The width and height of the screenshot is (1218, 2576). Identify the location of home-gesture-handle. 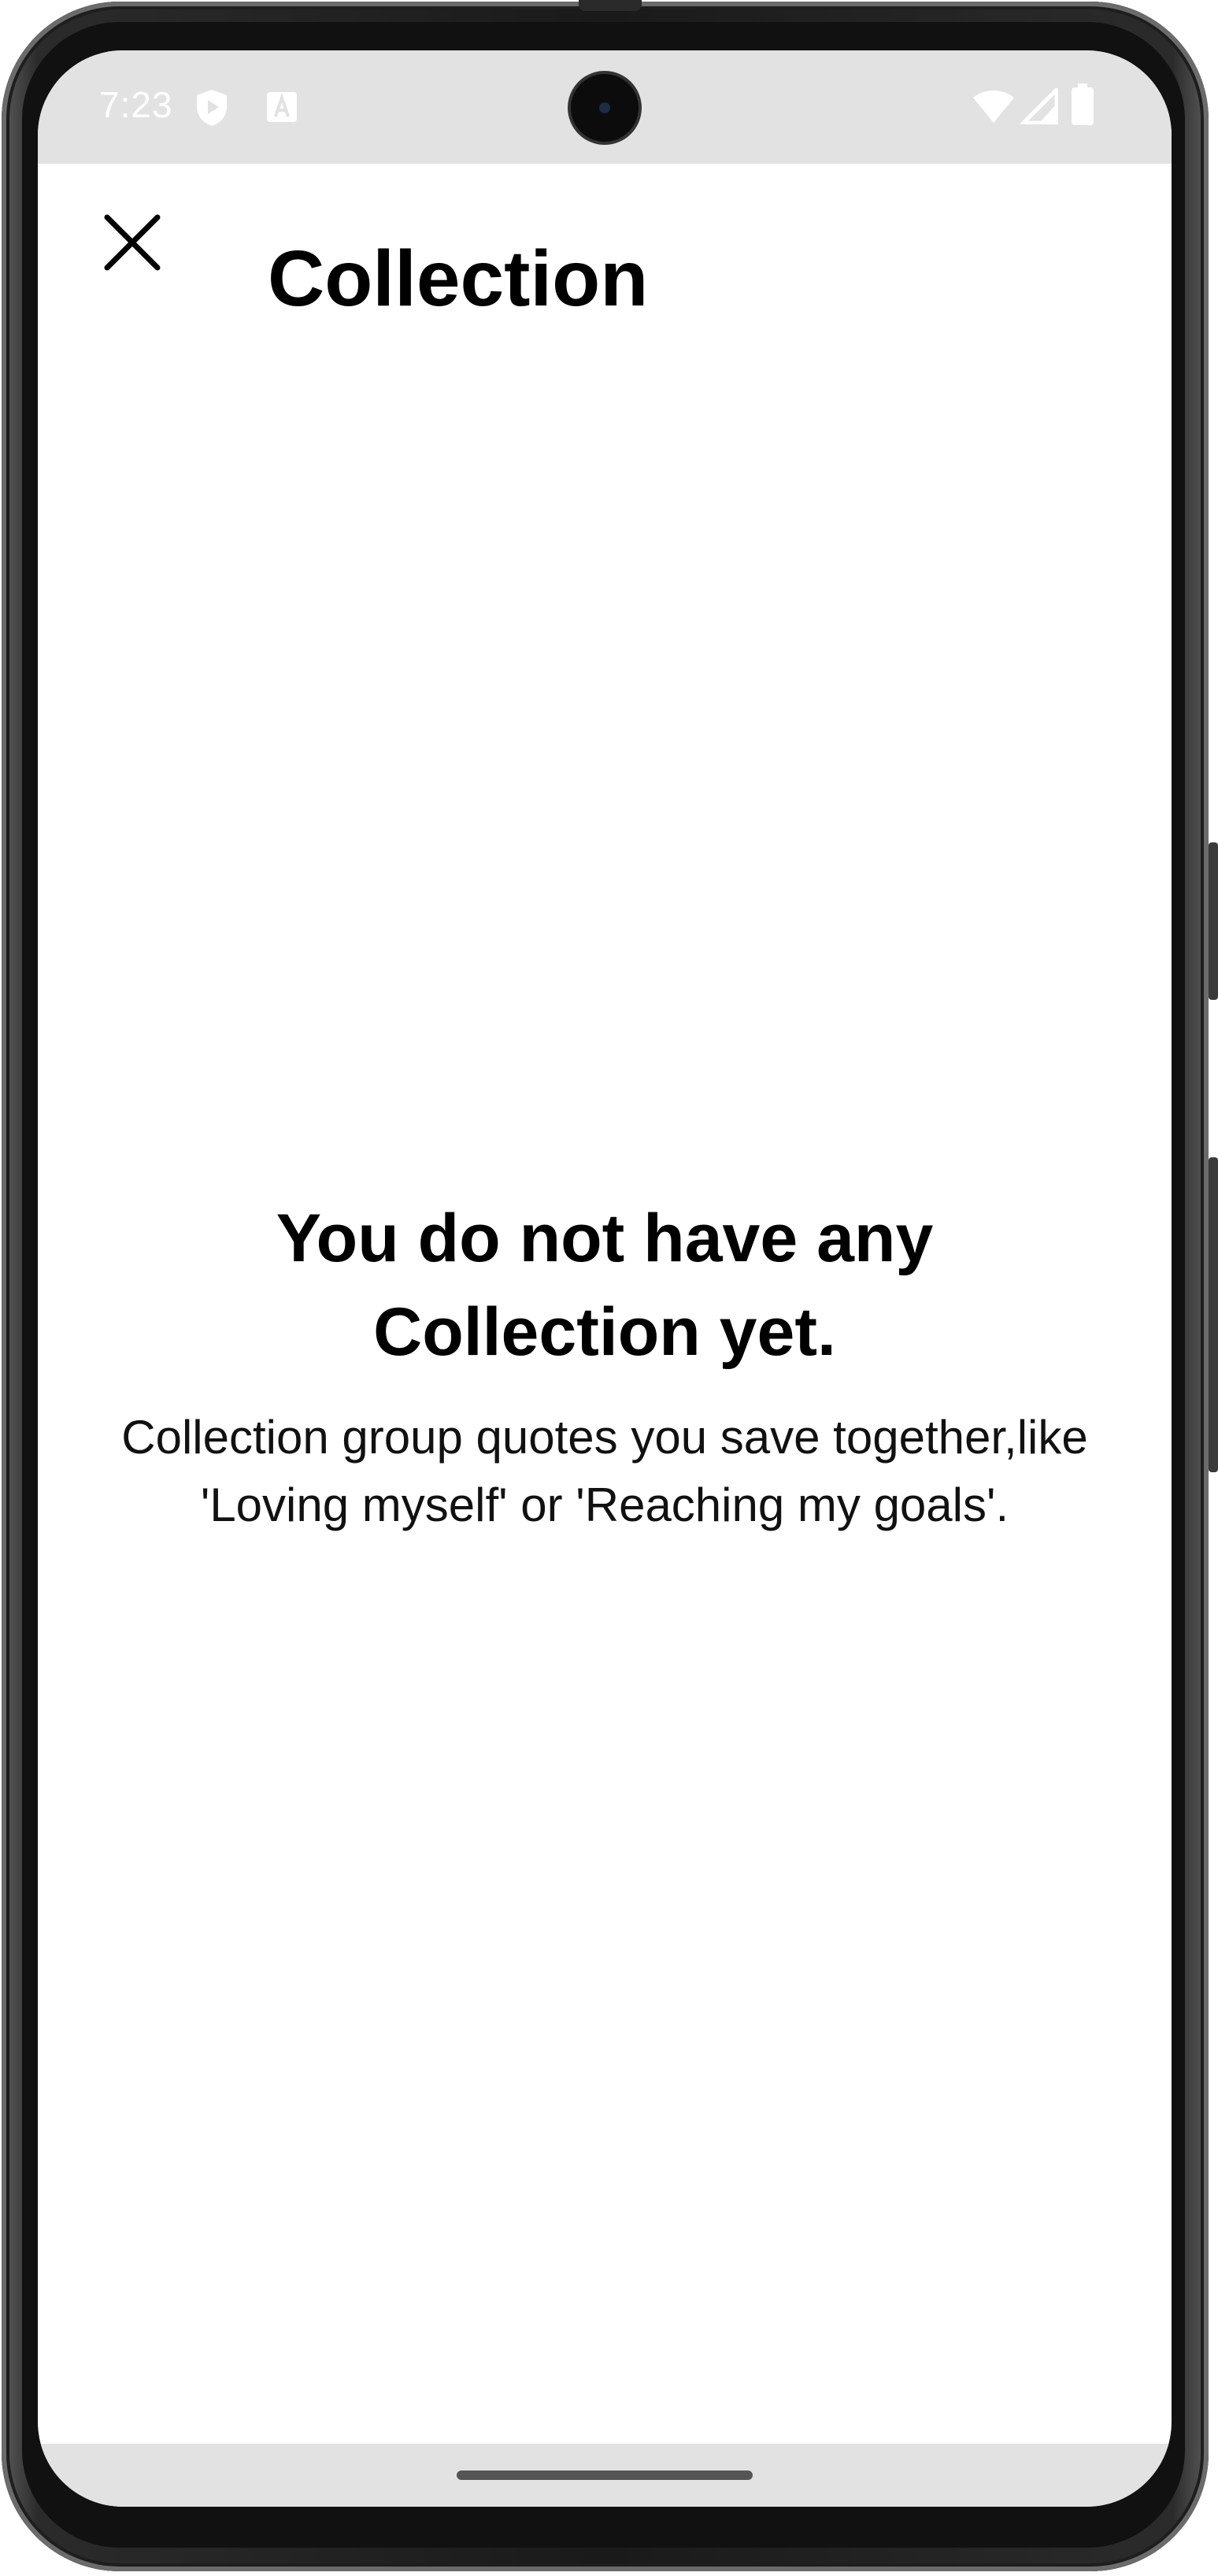
(605, 2475).